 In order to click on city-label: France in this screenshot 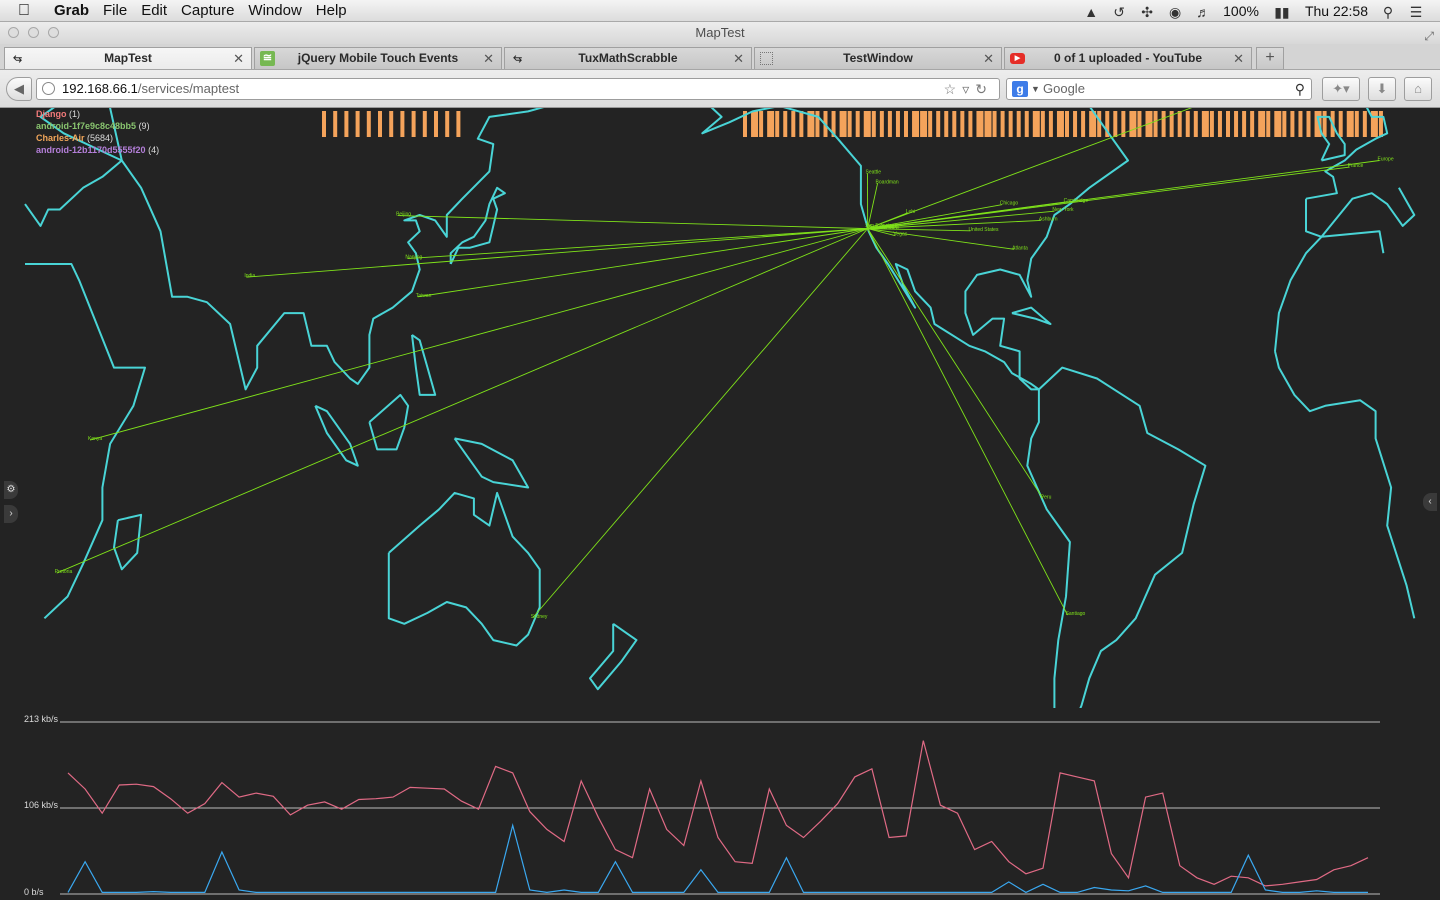, I will do `click(1356, 166)`.